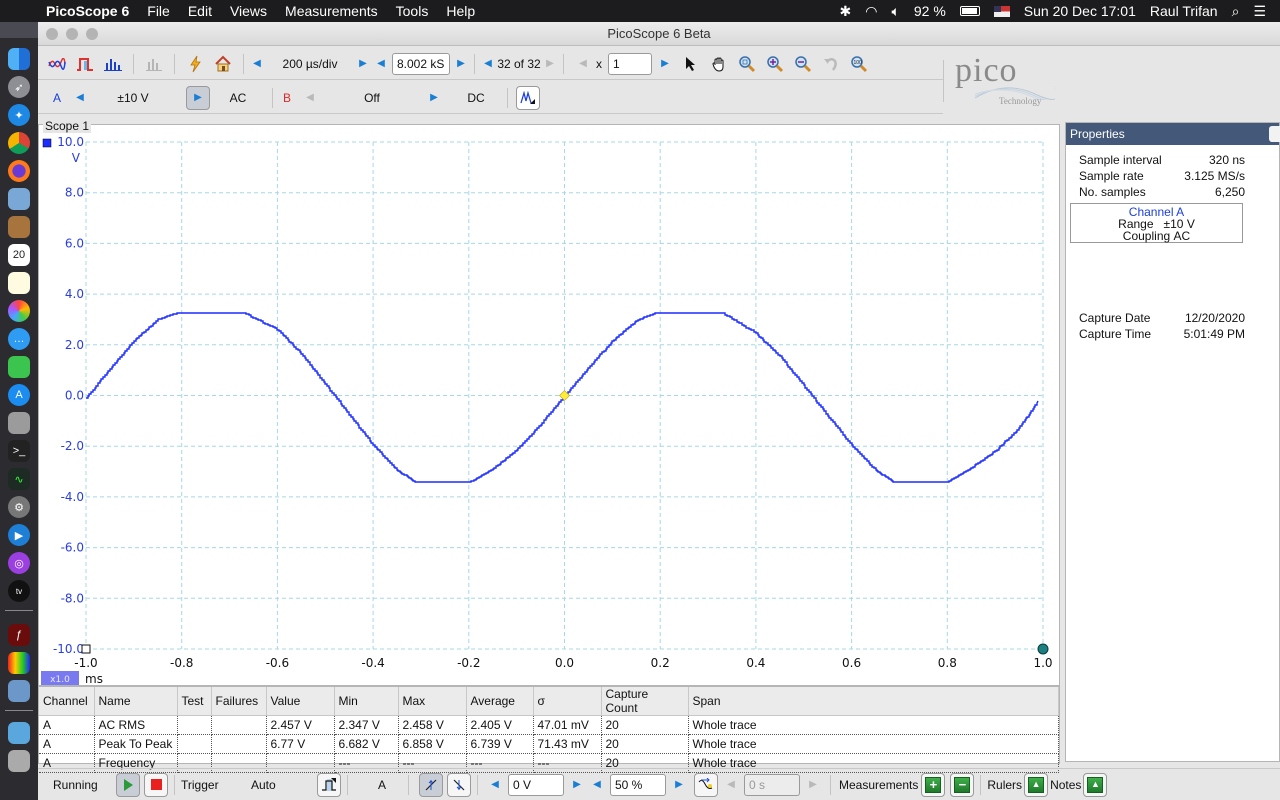  Describe the element at coordinates (19, 59) in the screenshot. I see `finder-icon` at that location.